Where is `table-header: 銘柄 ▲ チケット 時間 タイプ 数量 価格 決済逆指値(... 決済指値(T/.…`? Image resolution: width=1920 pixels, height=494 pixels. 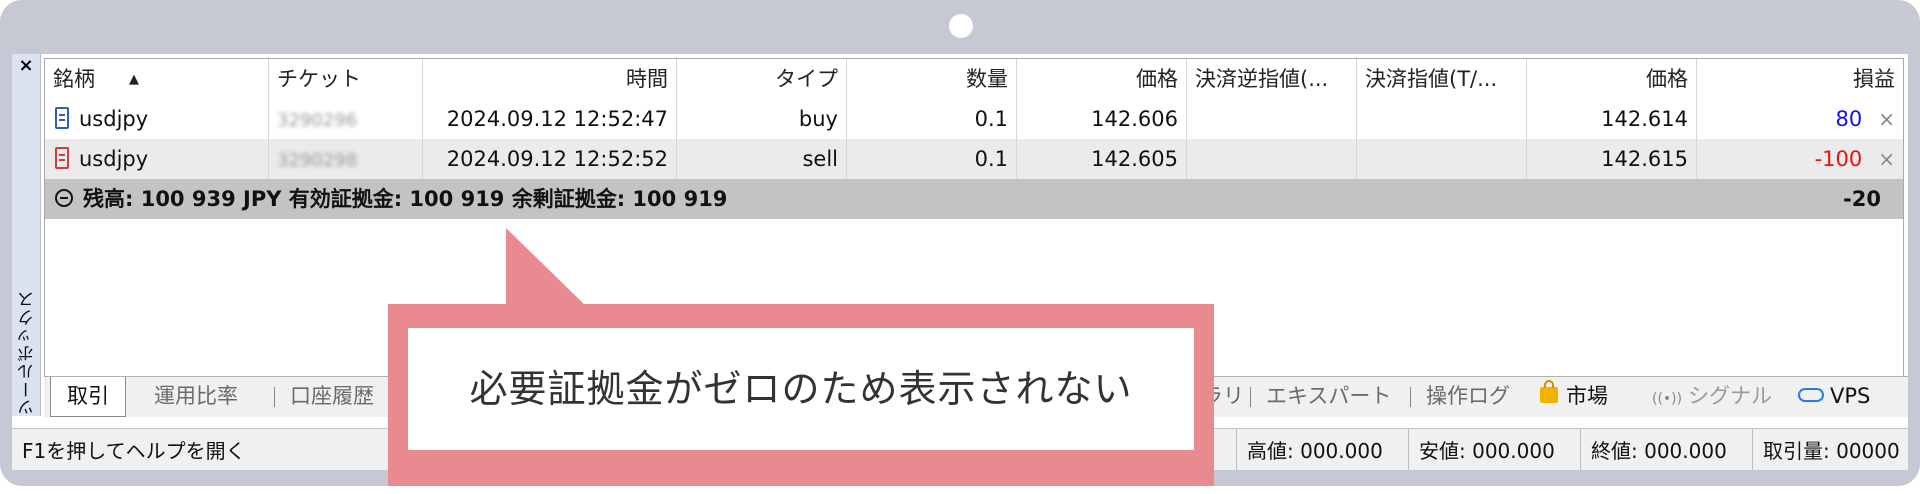
table-header: 銘柄 ▲ チケット 時間 タイプ 数量 価格 決済逆指値(... 決済指値(T/.… is located at coordinates (974, 79).